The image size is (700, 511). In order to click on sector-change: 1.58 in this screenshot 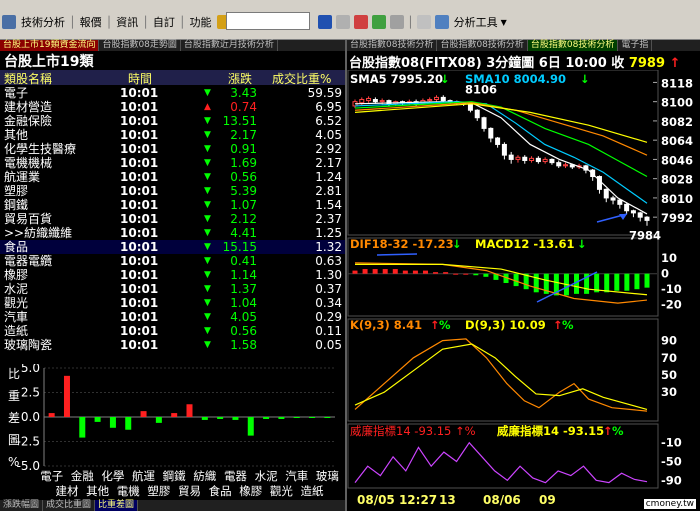, I will do `click(243, 345)`.